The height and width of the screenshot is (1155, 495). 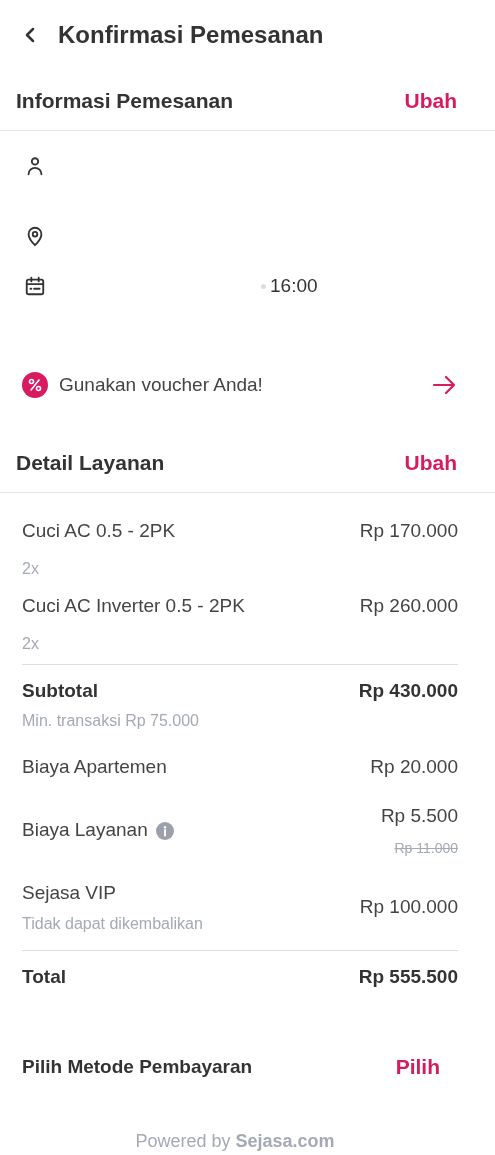 I want to click on summary-value: Rp 20.000, so click(x=414, y=767).